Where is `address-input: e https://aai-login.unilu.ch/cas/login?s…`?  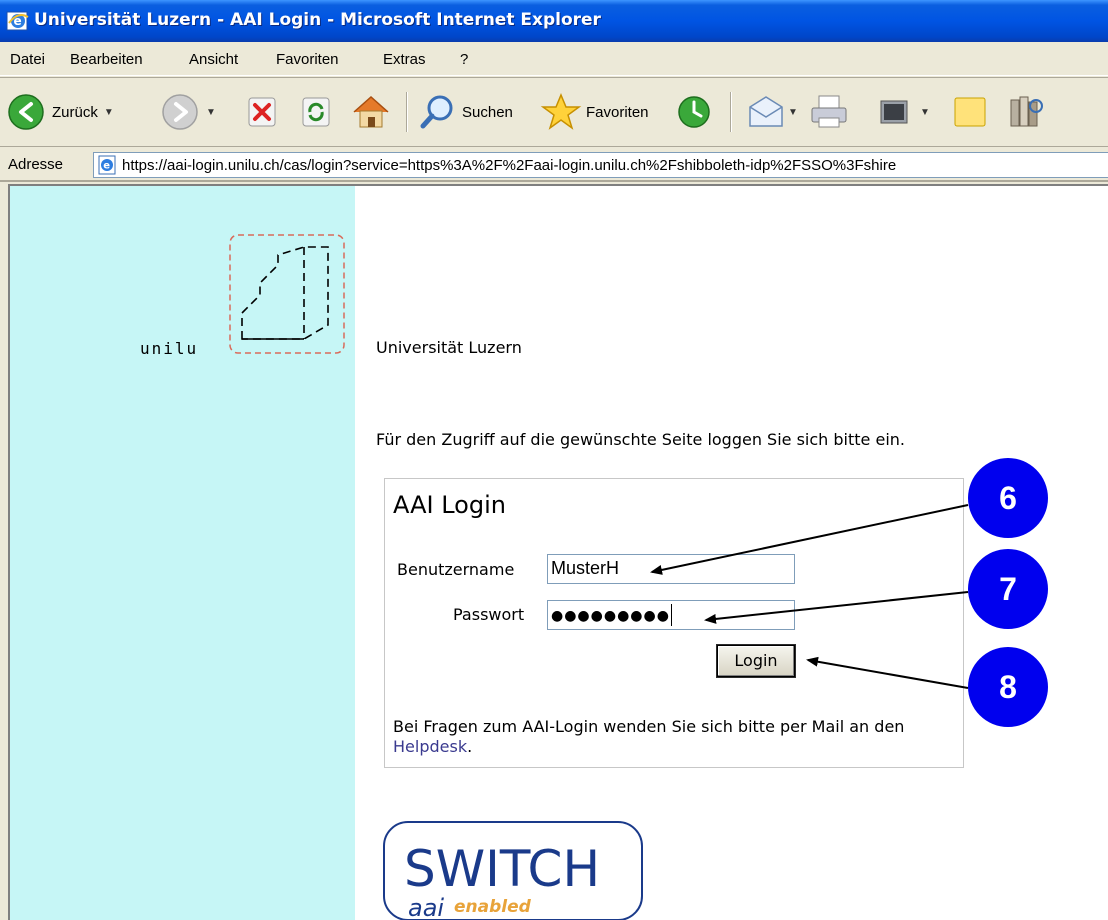
address-input: e https://aai-login.unilu.ch/cas/login?s… is located at coordinates (600, 165).